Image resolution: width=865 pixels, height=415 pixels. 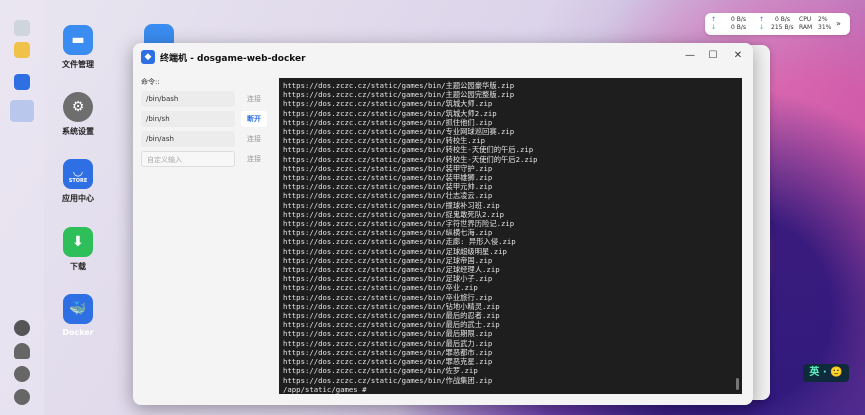 I want to click on window-titlebar: ◆ 终端机 - dosgame-web-docker — ☐ ✕, so click(x=443, y=57).